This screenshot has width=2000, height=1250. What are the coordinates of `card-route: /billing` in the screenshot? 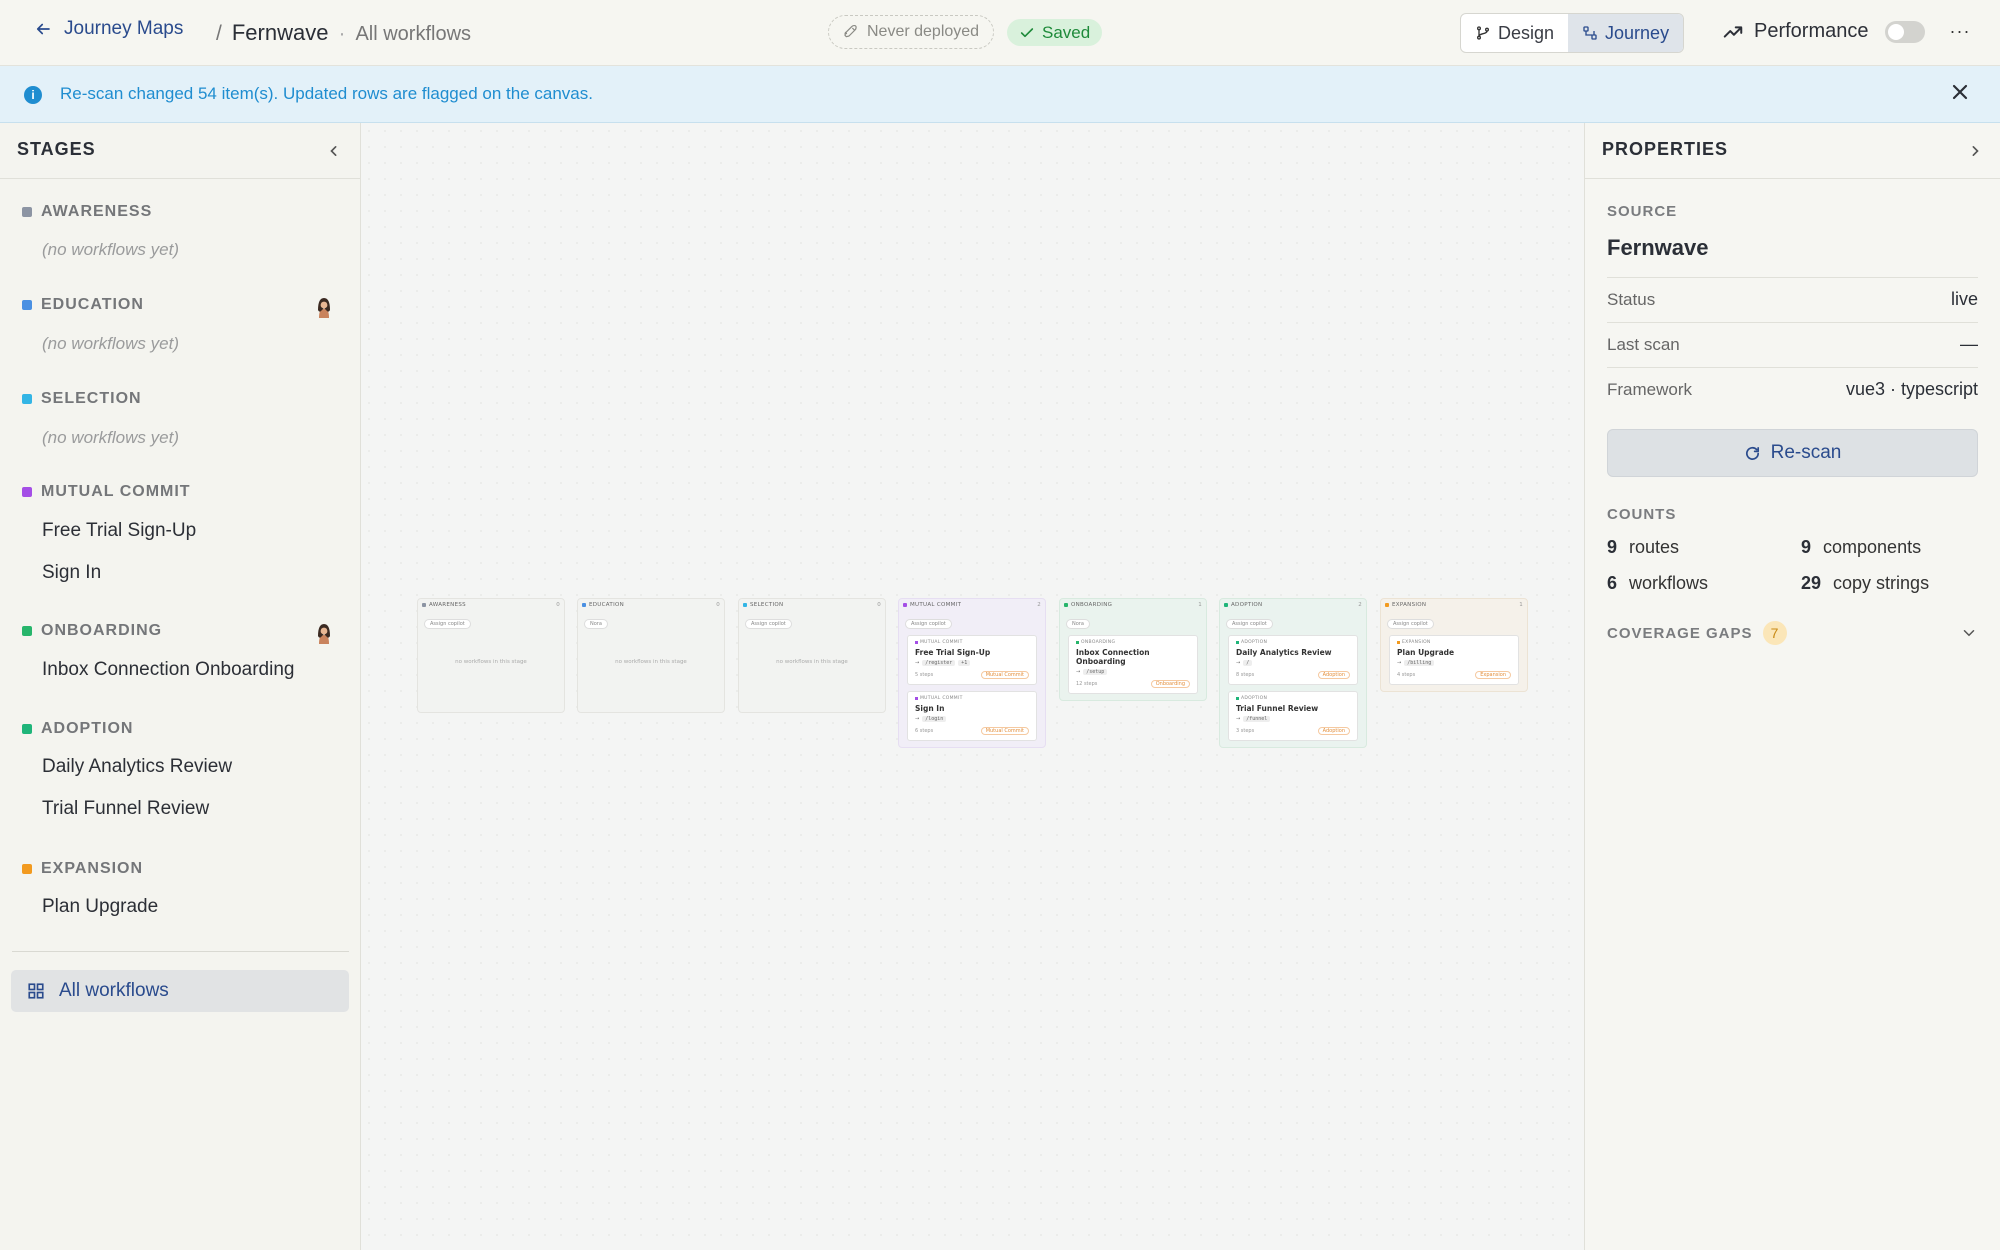 It's located at (1419, 663).